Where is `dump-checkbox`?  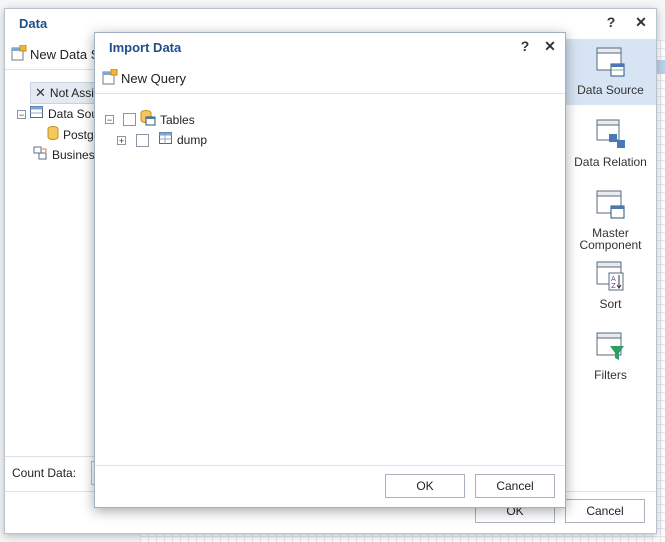 dump-checkbox is located at coordinates (142, 140).